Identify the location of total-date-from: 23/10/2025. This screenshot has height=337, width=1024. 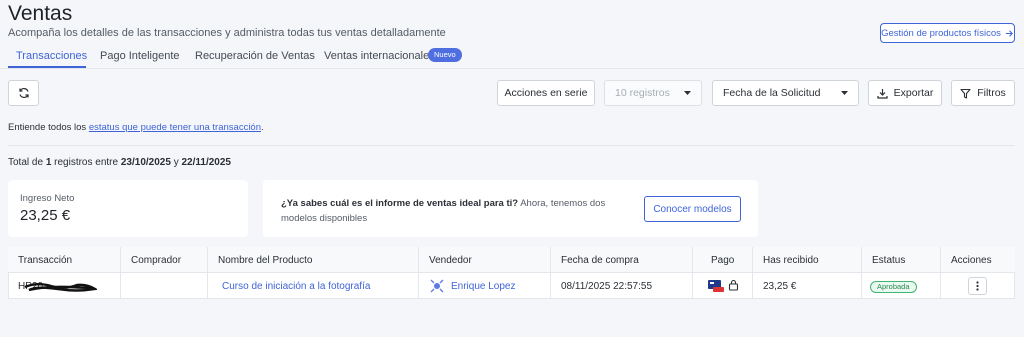
(145, 162).